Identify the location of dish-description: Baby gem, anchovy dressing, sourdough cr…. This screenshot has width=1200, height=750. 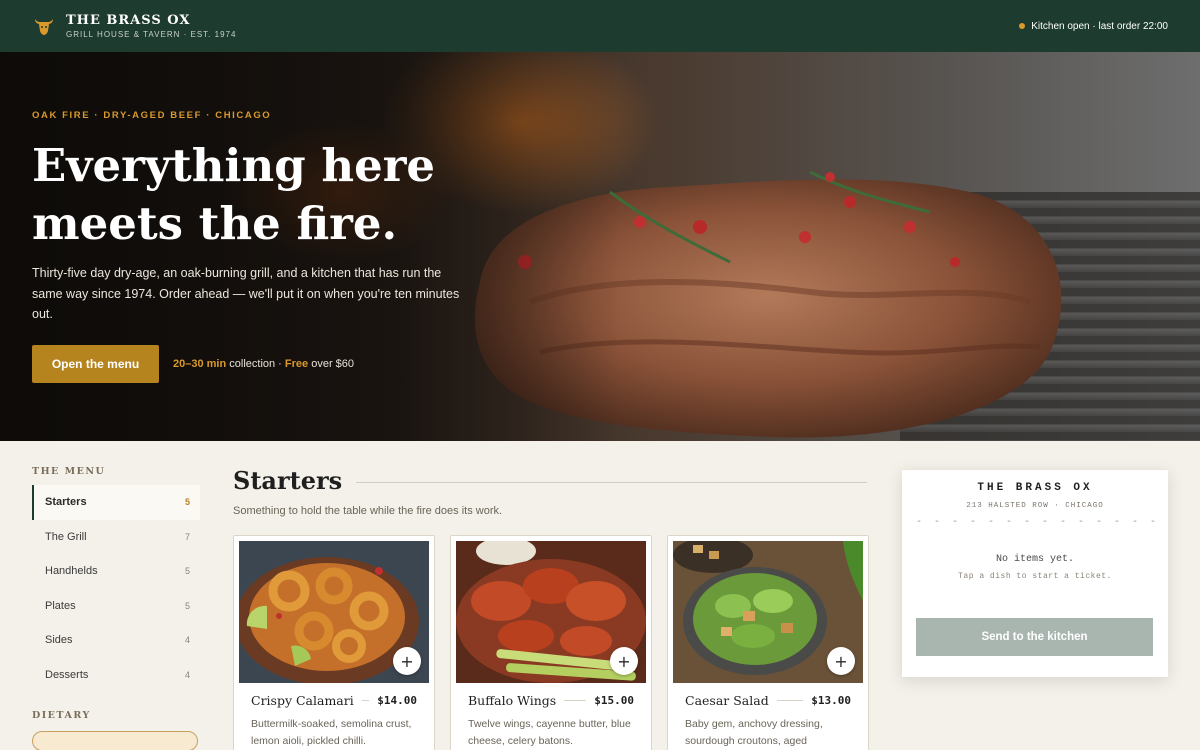
(754, 732).